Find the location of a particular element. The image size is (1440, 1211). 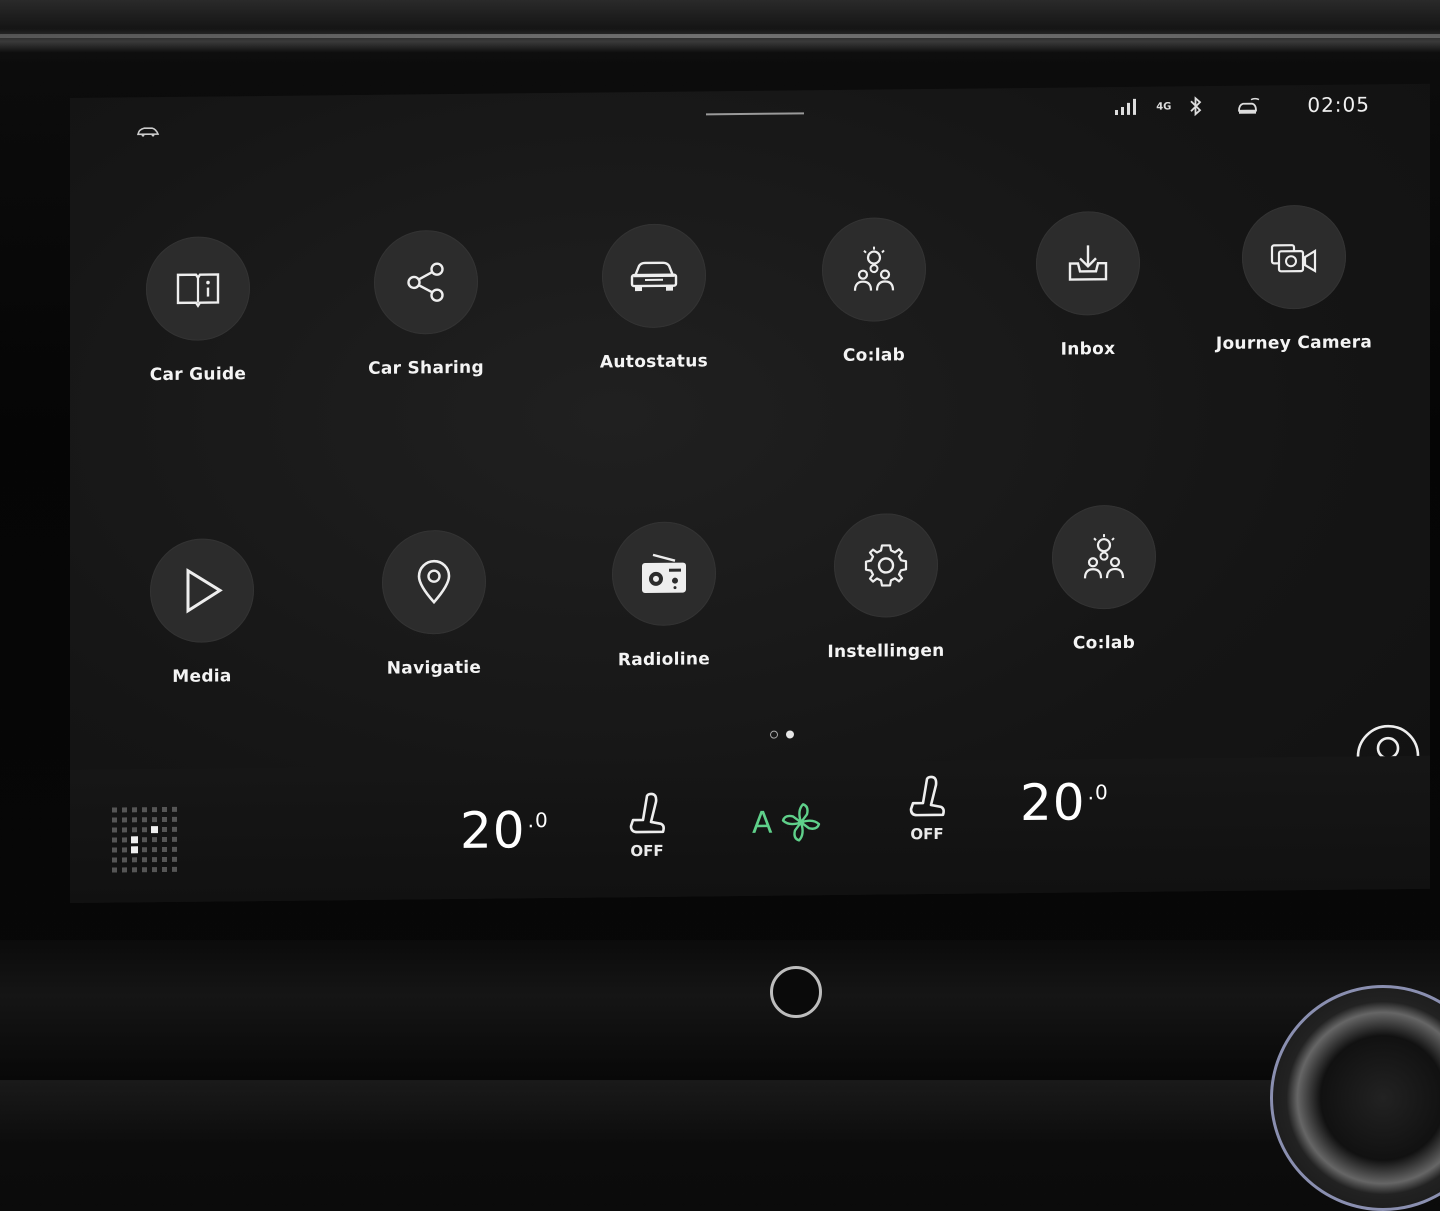

home-button is located at coordinates (796, 992).